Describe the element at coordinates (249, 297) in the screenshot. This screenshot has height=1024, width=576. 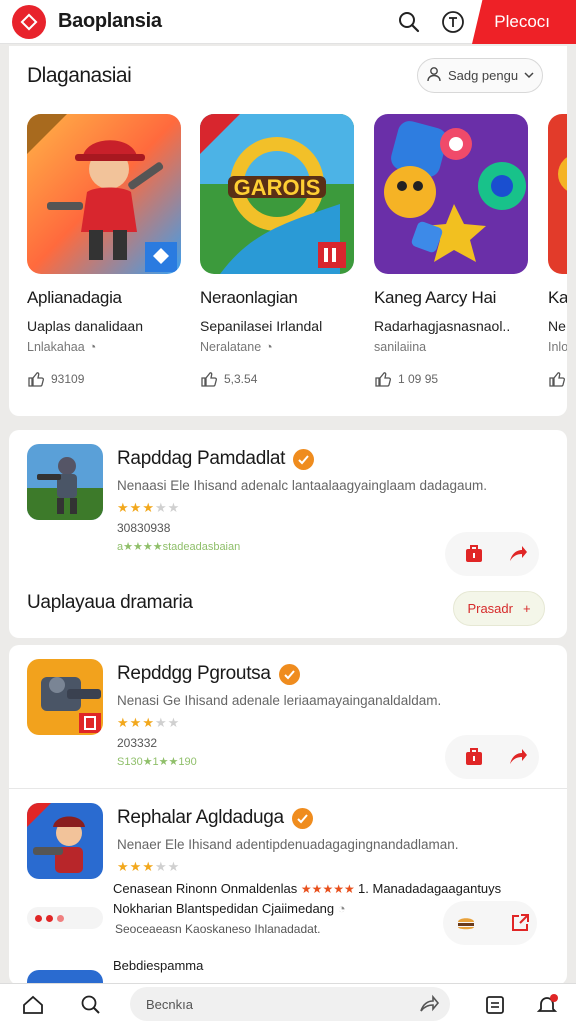
I see `app-name: Neraonlagian` at that location.